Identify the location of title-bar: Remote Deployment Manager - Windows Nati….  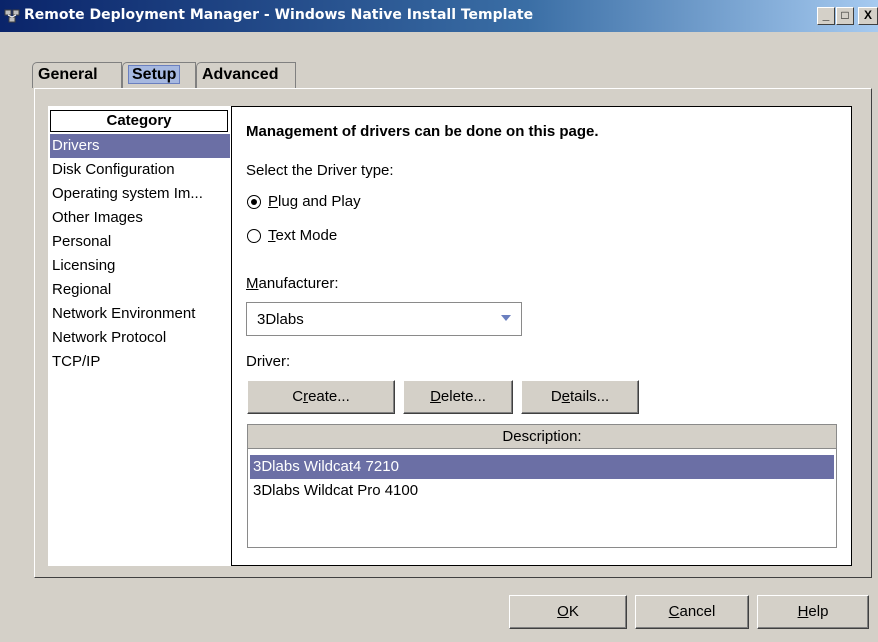
(439, 16).